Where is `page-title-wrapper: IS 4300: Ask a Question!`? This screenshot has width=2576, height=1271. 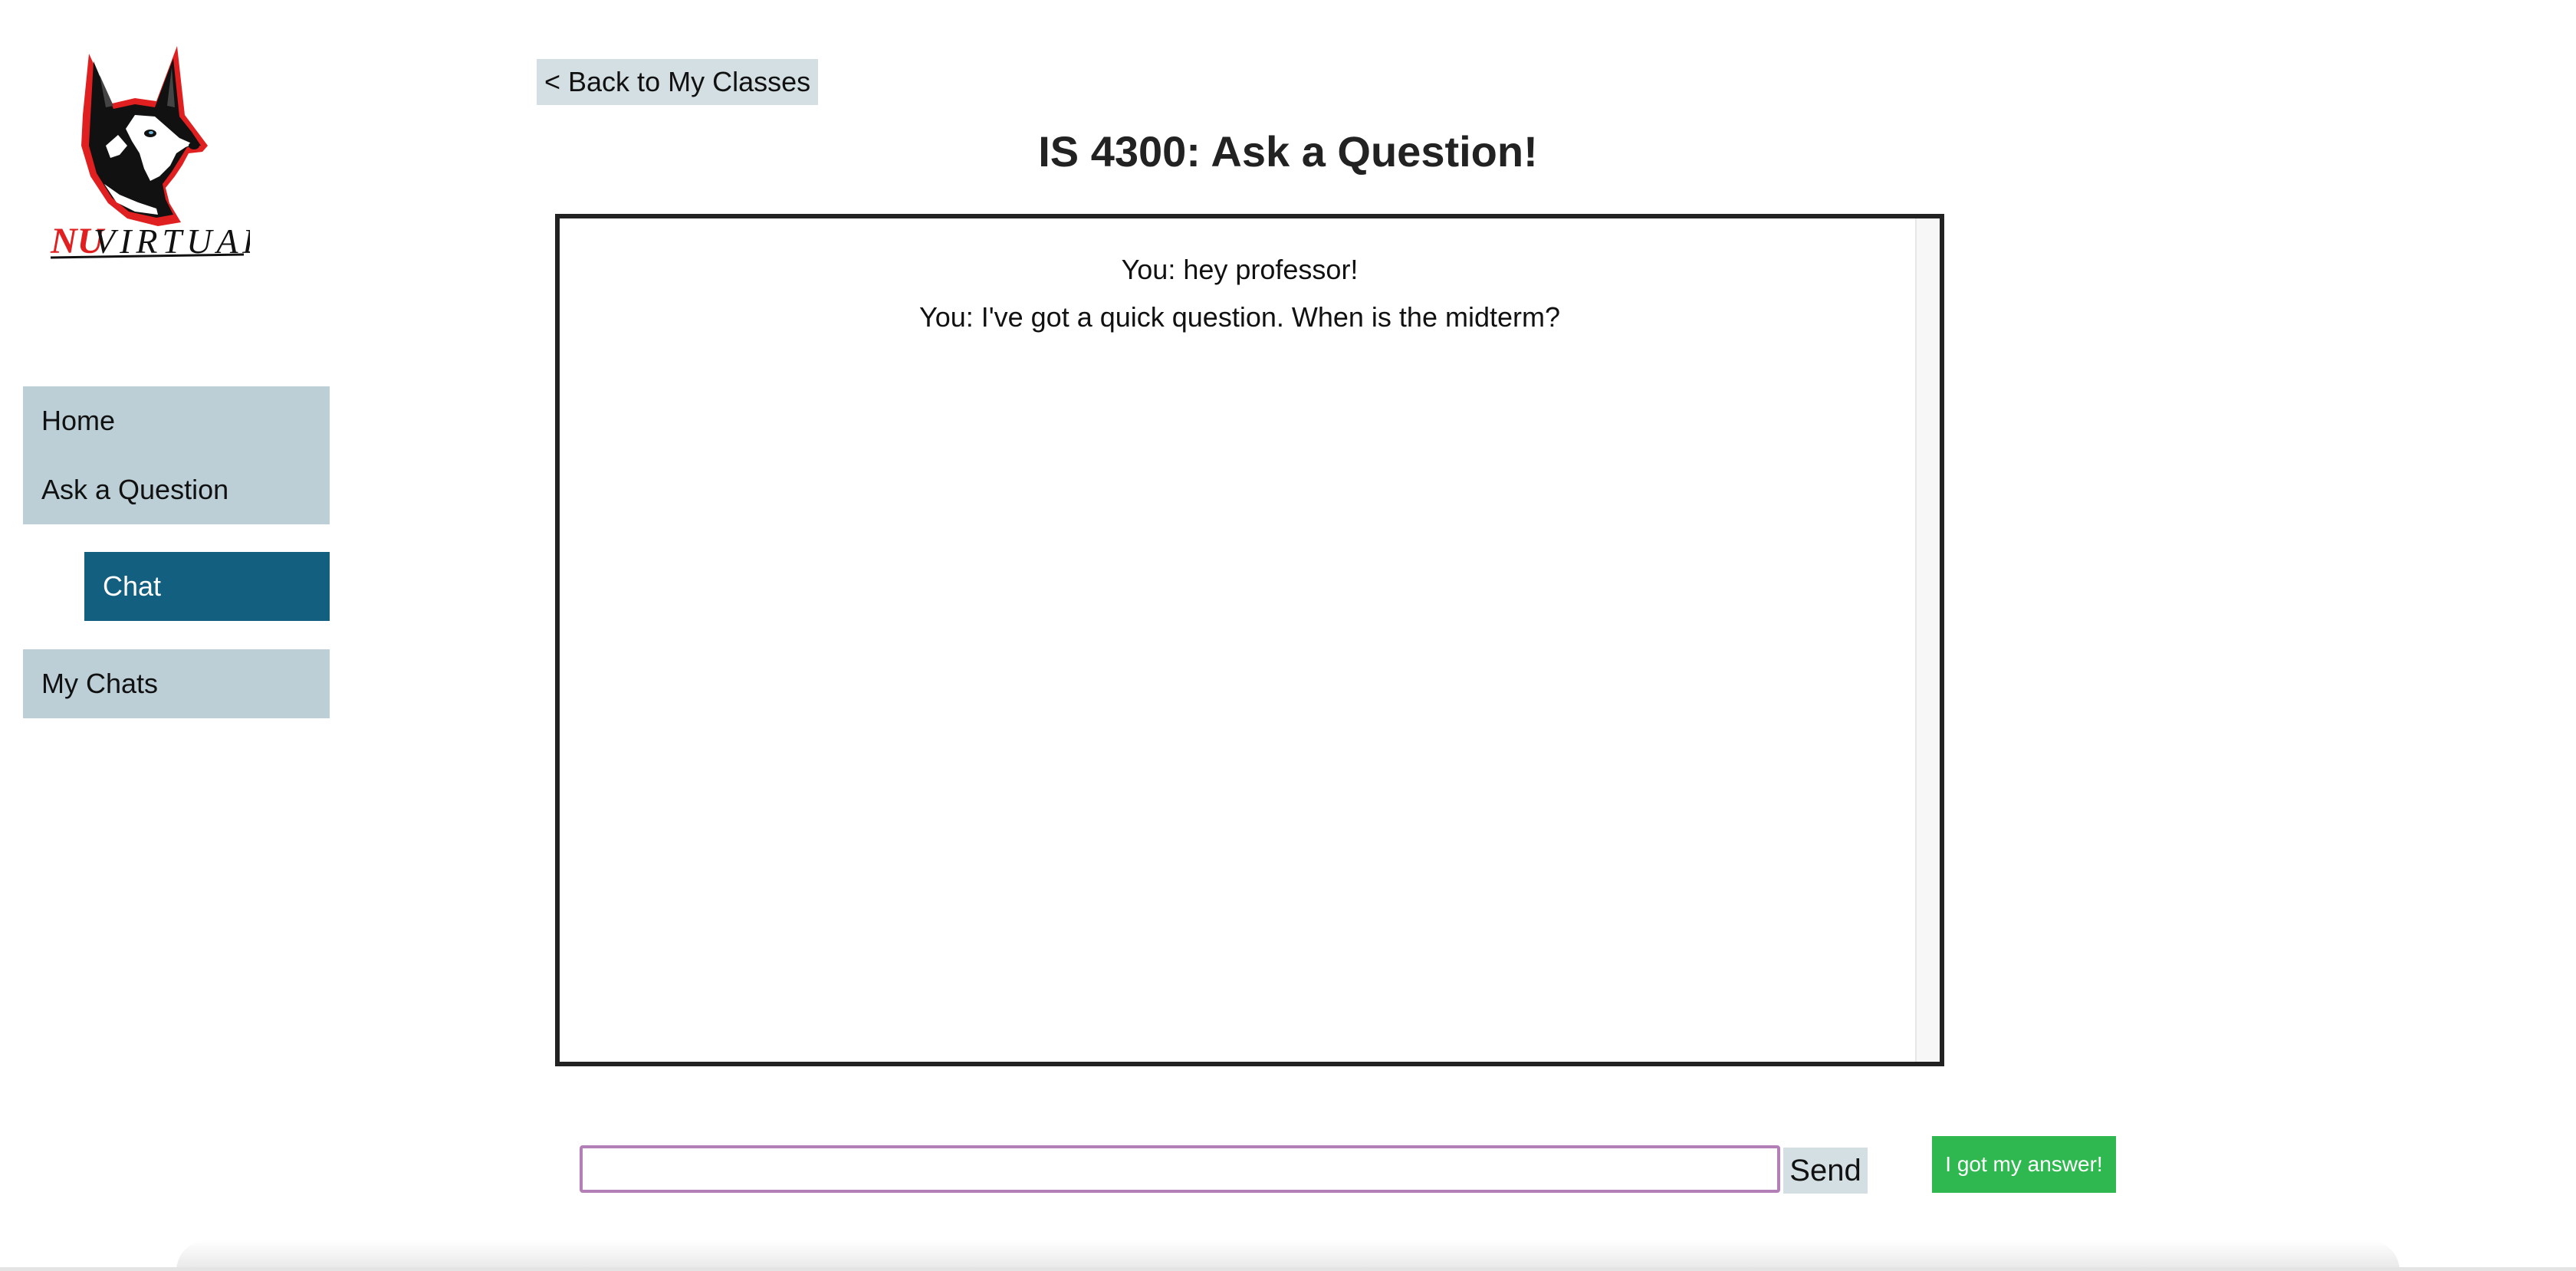 page-title-wrapper: IS 4300: Ask a Question! is located at coordinates (1288, 151).